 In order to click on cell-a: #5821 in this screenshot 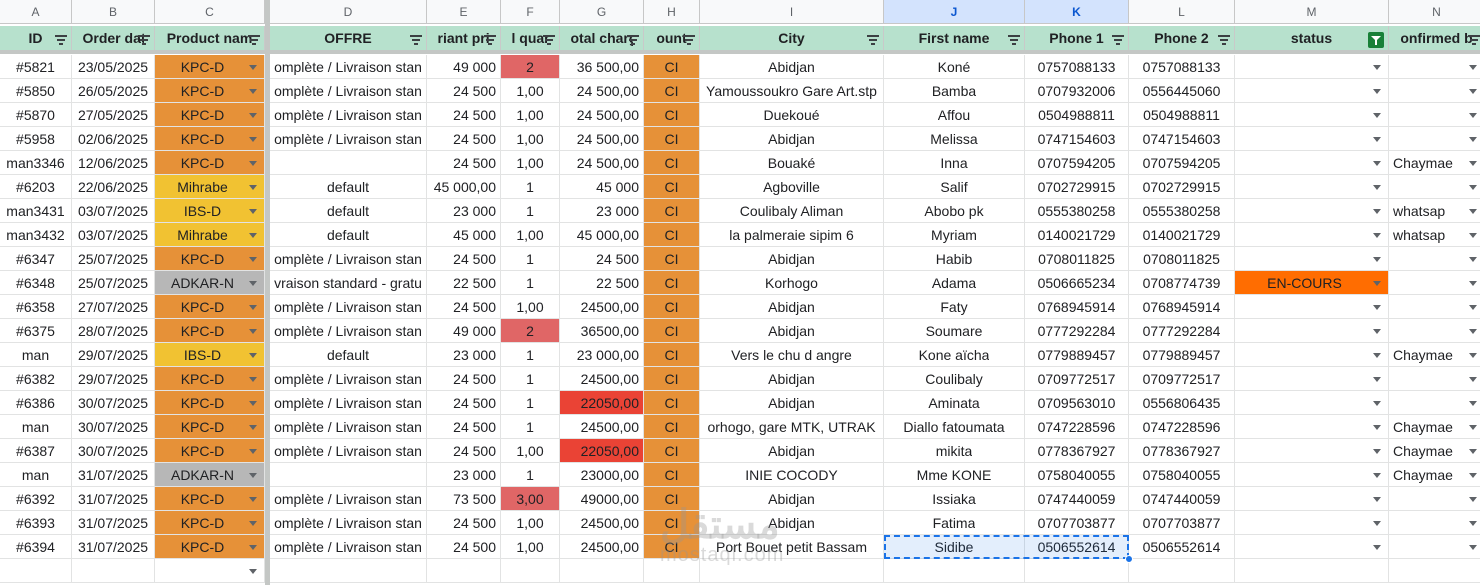, I will do `click(36, 67)`.